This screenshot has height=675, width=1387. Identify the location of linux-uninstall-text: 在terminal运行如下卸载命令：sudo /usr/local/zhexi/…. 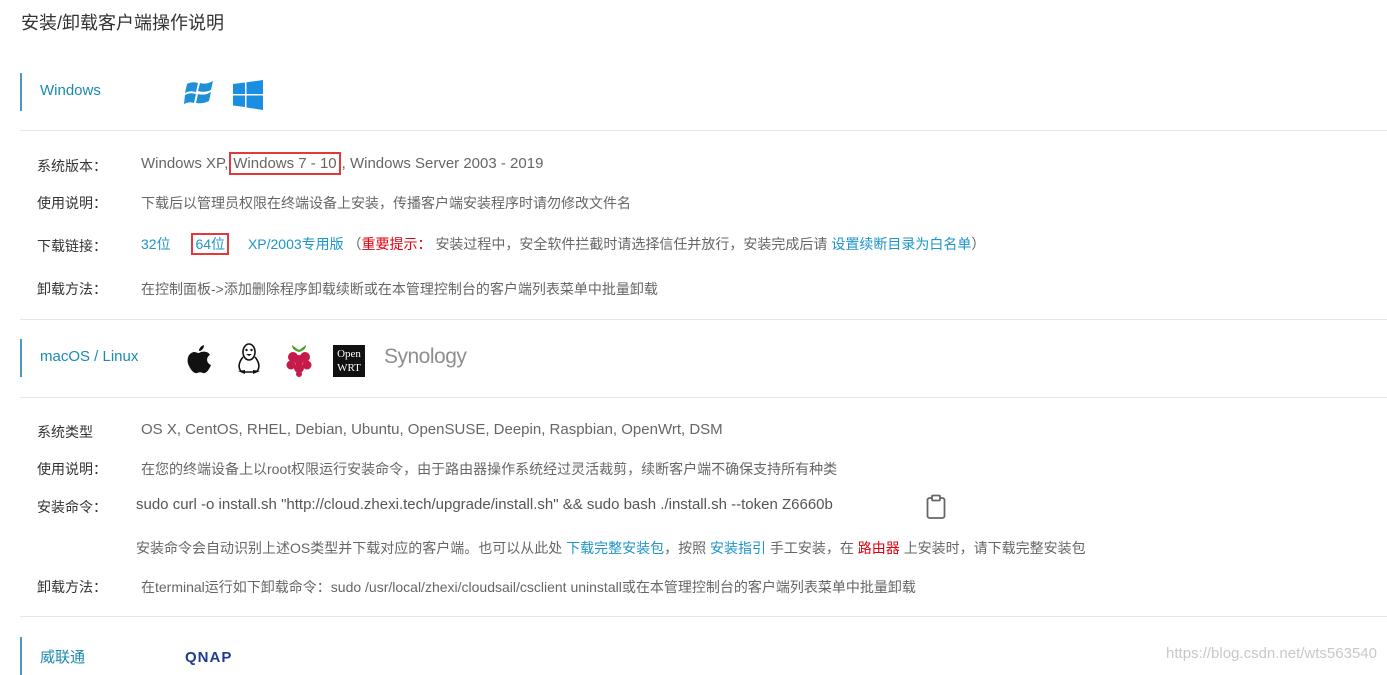
(528, 587).